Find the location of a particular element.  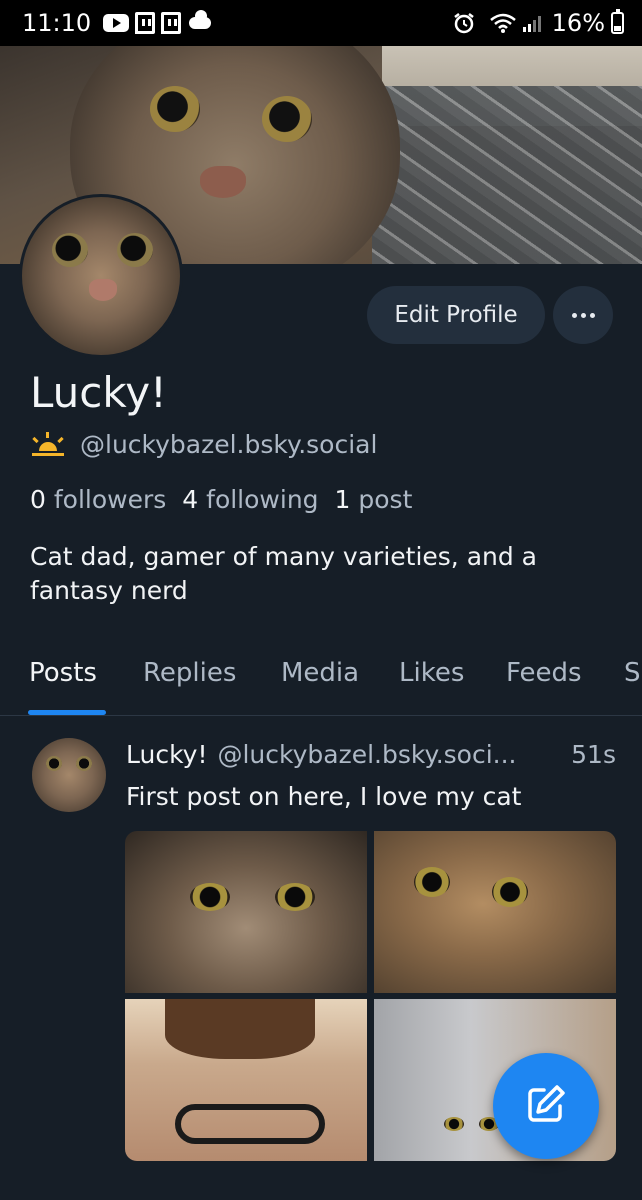

active-tab-indicator is located at coordinates (67, 712).